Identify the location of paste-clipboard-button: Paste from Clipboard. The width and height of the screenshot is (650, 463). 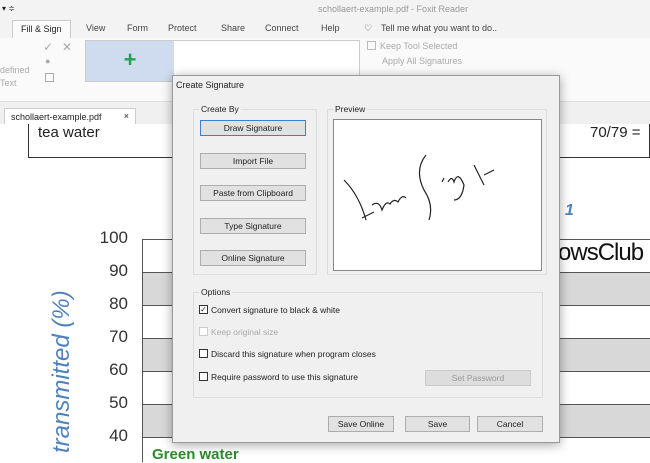
(253, 193).